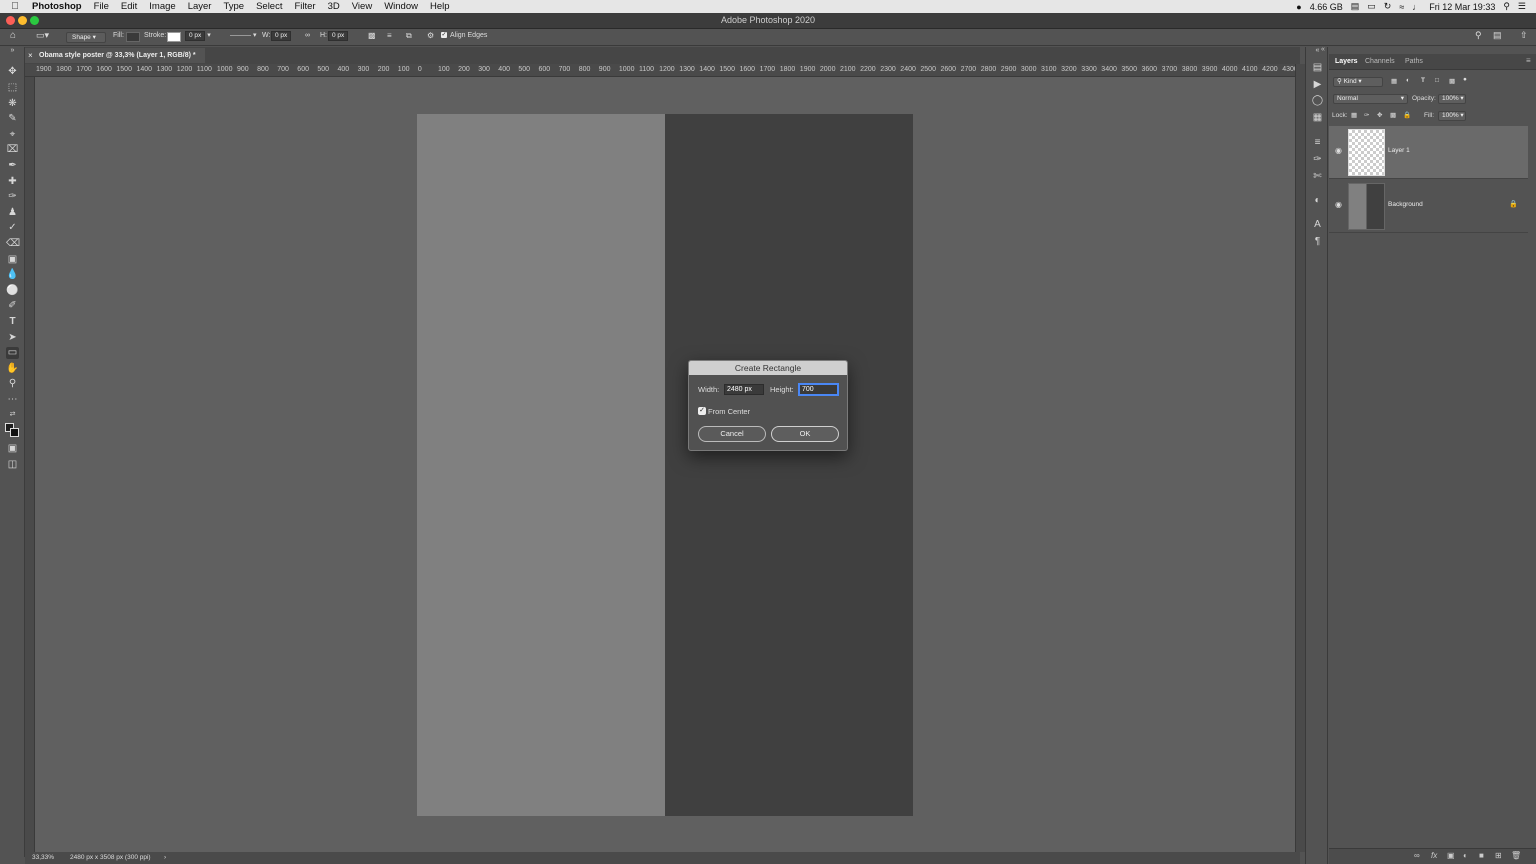 Image resolution: width=1536 pixels, height=864 pixels. I want to click on filter-smart-object-icon: ▩, so click(1452, 81).